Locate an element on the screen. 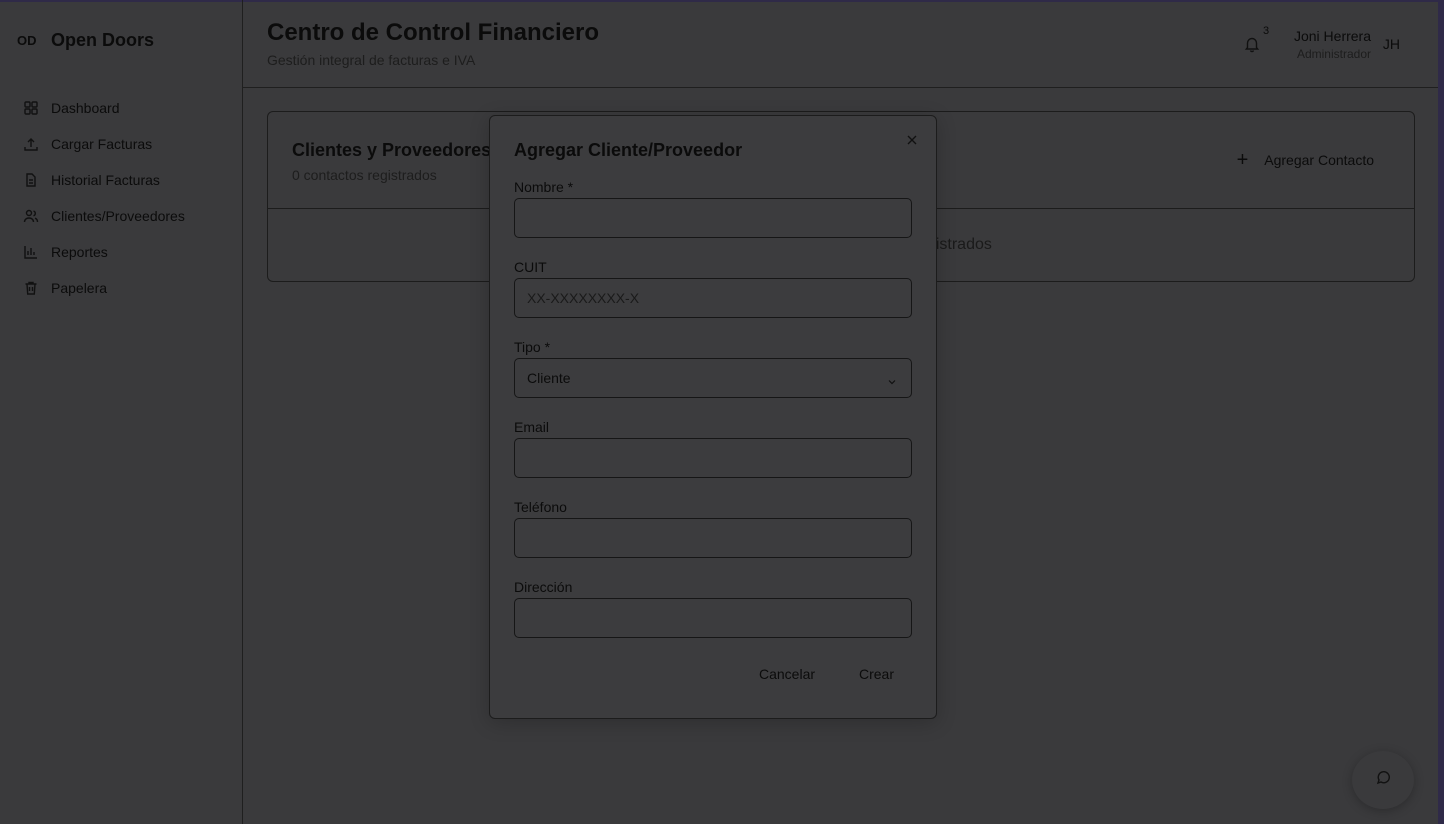 Image resolution: width=1444 pixels, height=824 pixels. cuit-input is located at coordinates (713, 298).